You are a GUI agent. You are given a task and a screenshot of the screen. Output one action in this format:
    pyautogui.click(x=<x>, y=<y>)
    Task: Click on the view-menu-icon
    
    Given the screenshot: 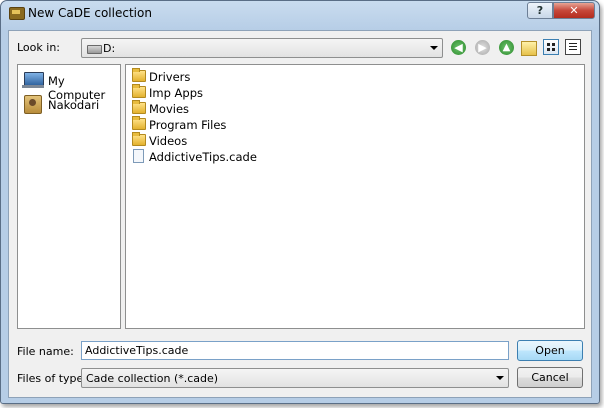 What is the action you would take?
    pyautogui.click(x=551, y=47)
    